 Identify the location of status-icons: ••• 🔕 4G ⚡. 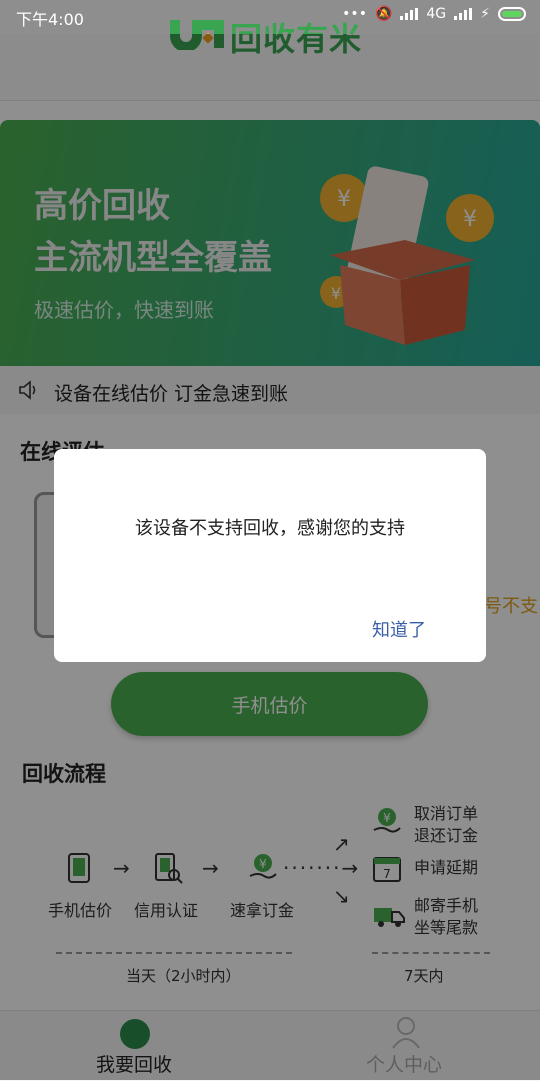
(434, 14).